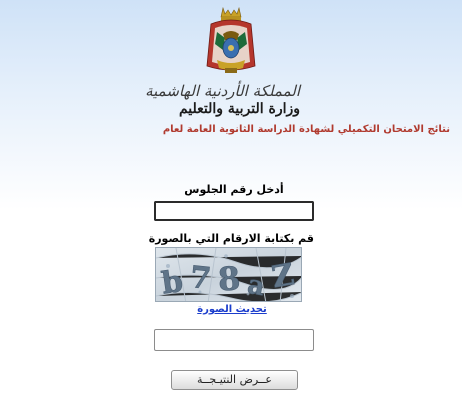 The image size is (462, 400). Describe the element at coordinates (234, 340) in the screenshot. I see `captcha-input` at that location.